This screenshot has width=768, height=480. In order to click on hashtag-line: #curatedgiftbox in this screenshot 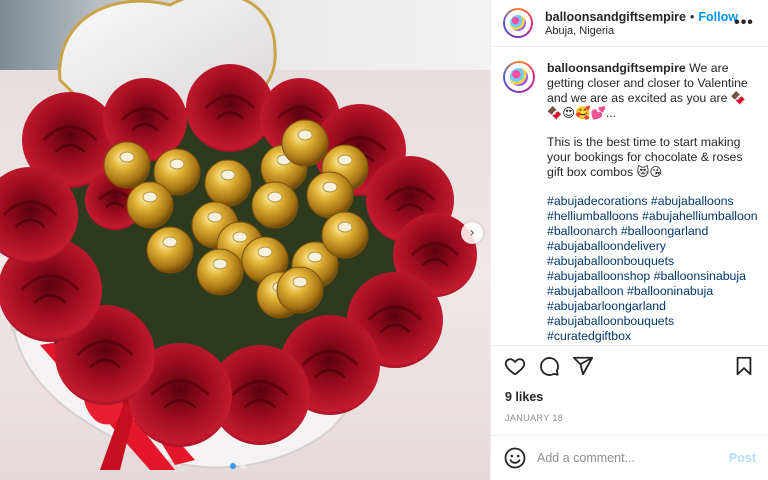, I will do `click(652, 336)`.